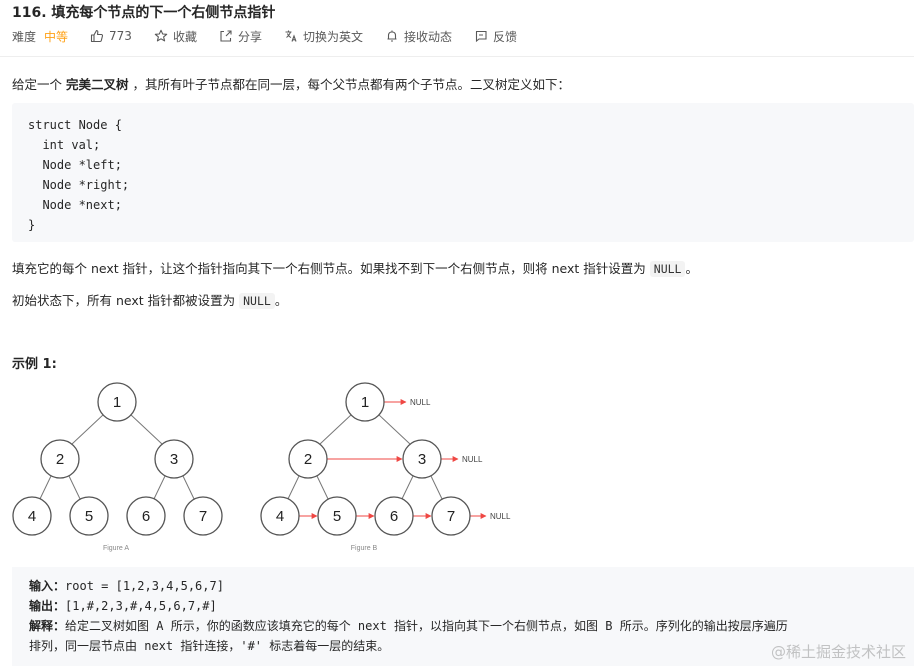  I want to click on figure-a-node-4: 4, so click(32, 516).